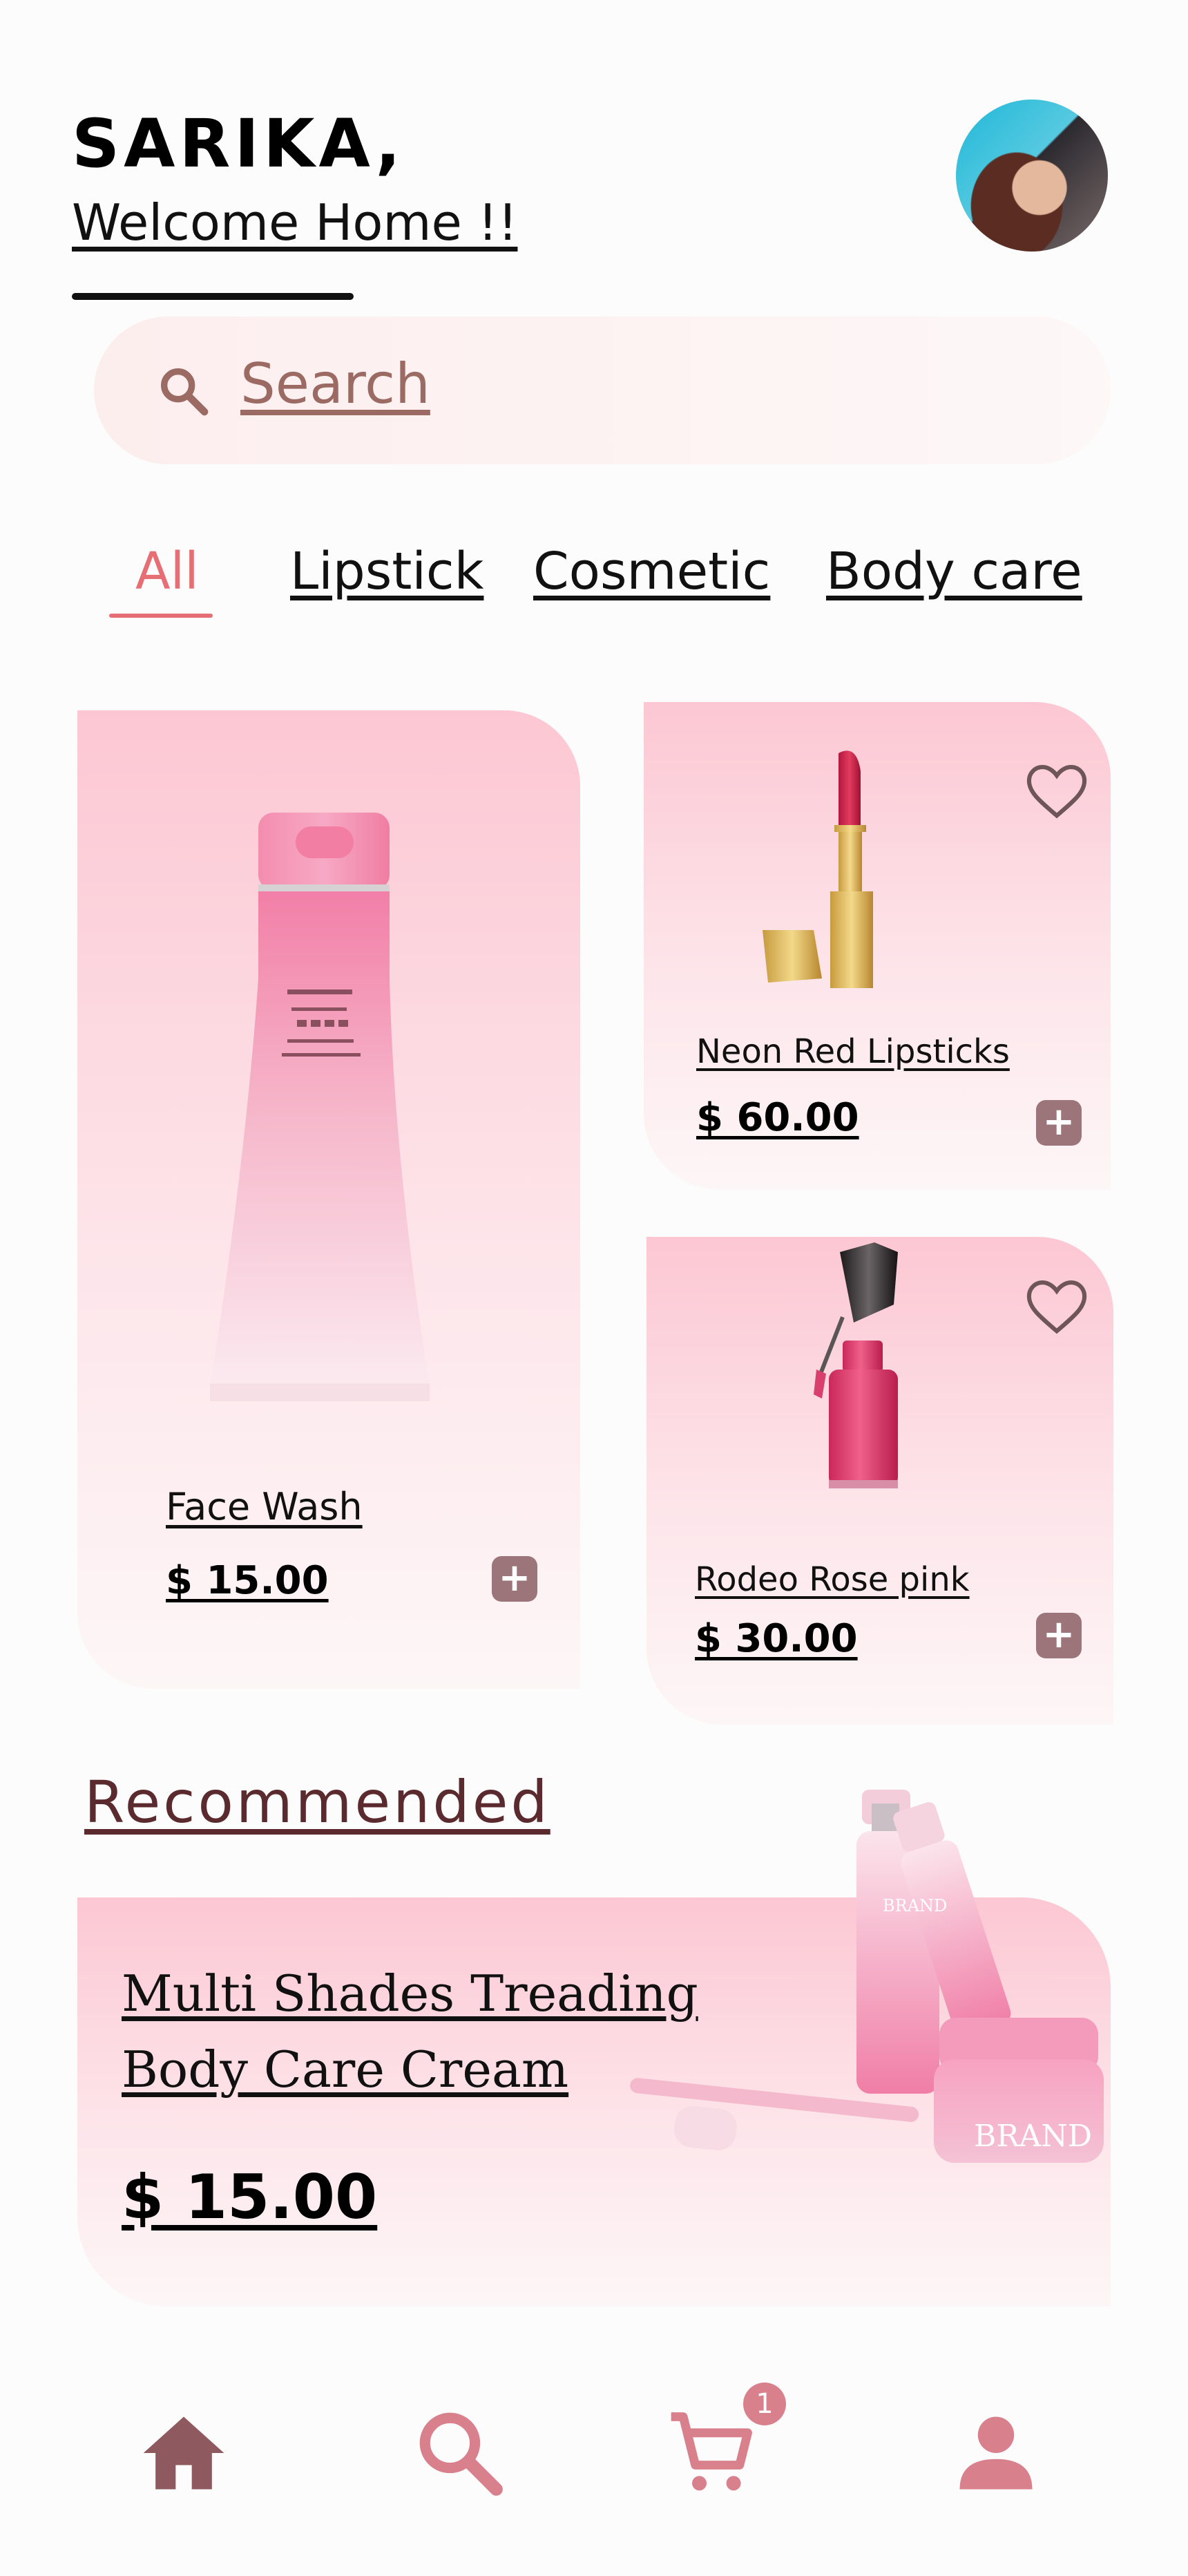 This screenshot has width=1188, height=2576. I want to click on face-wash-tube-image, so click(320, 1107).